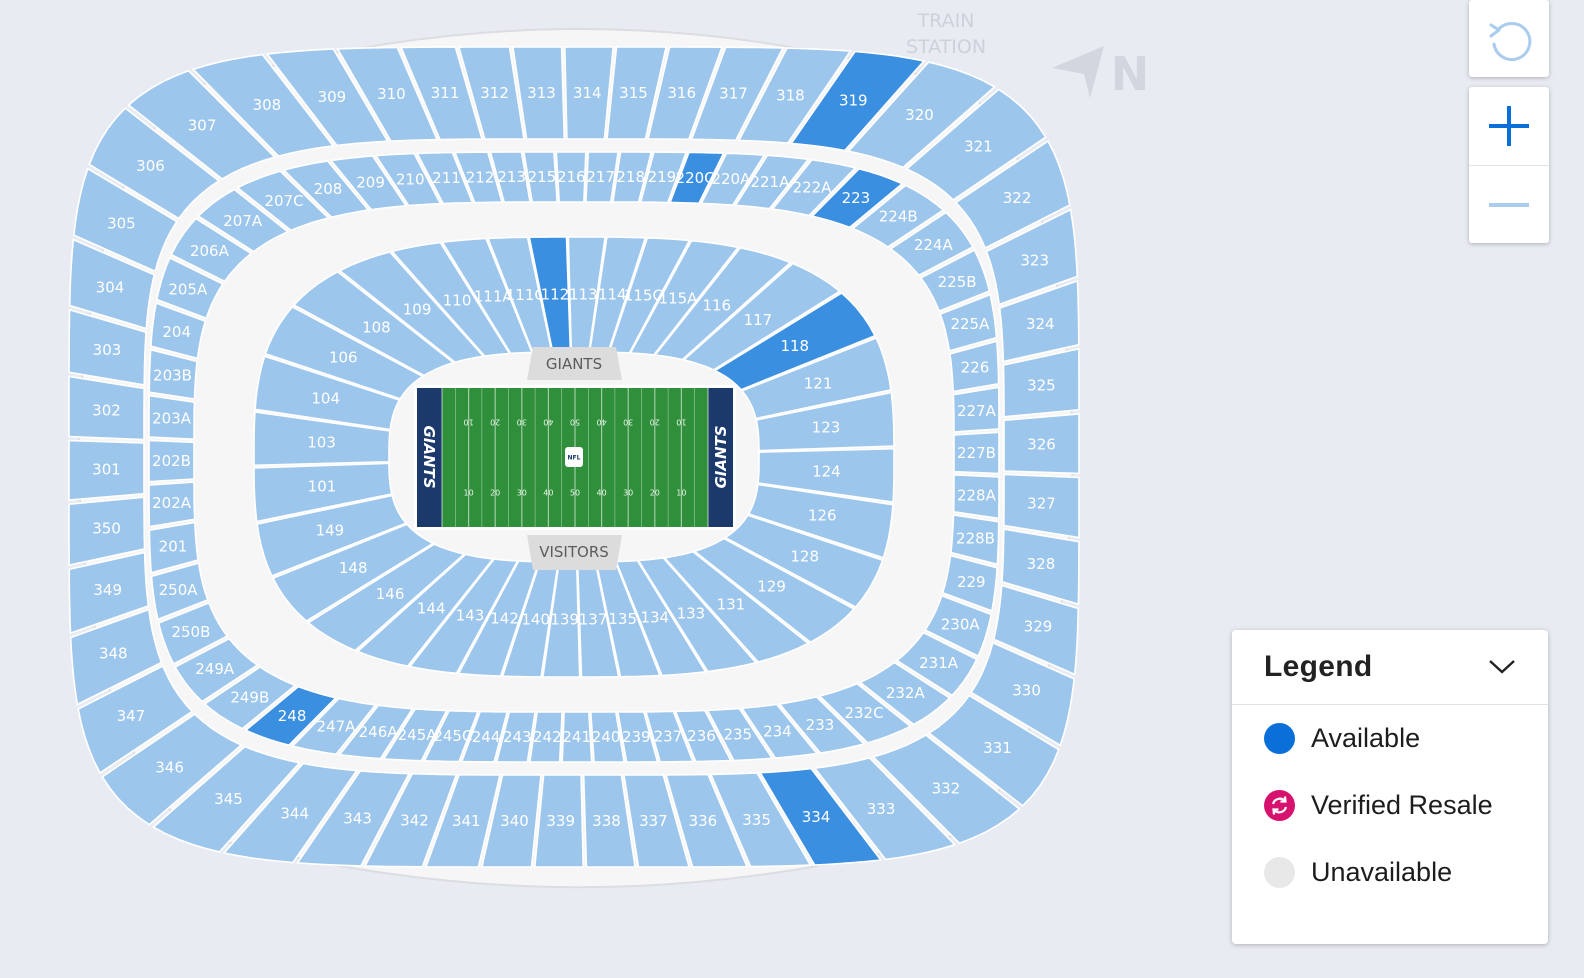 Image resolution: width=1584 pixels, height=978 pixels. I want to click on train-station-label: TRAIN, so click(946, 21).